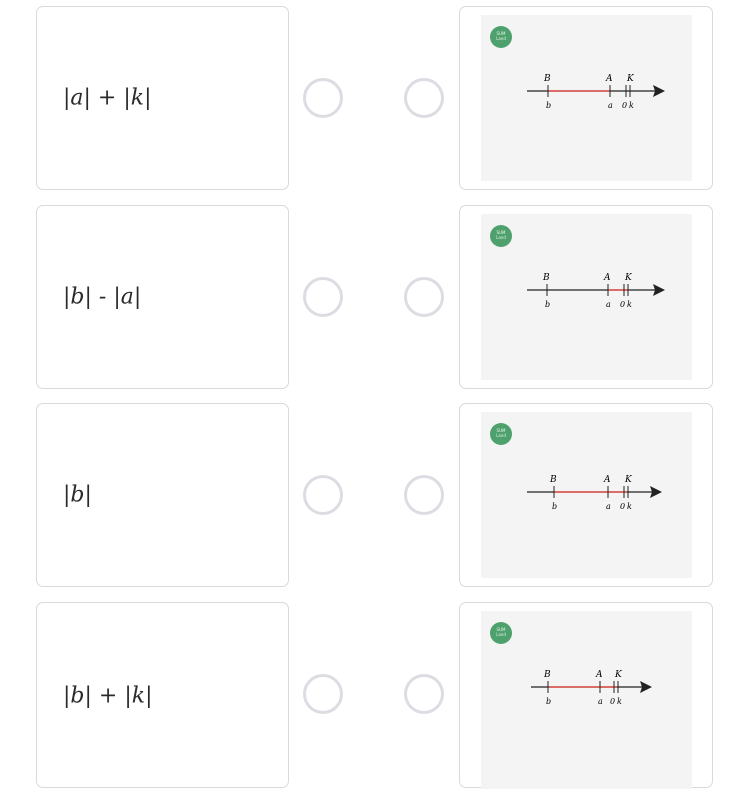 The height and width of the screenshot is (789, 750). Describe the element at coordinates (102, 297) in the screenshot. I see `expression-text: |b| - |a|` at that location.